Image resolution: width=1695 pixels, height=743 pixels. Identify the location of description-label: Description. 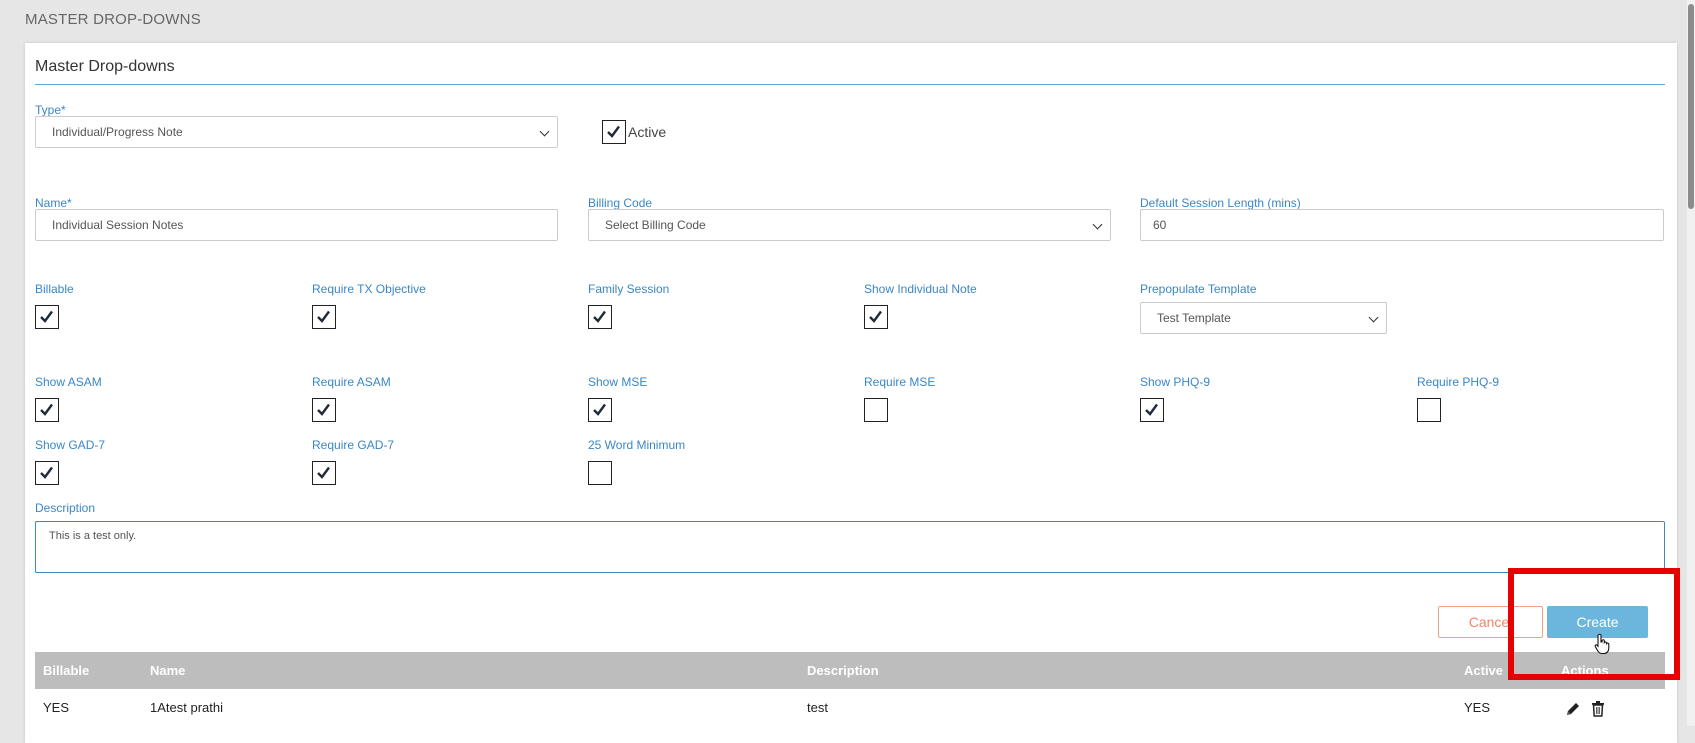
(65, 508).